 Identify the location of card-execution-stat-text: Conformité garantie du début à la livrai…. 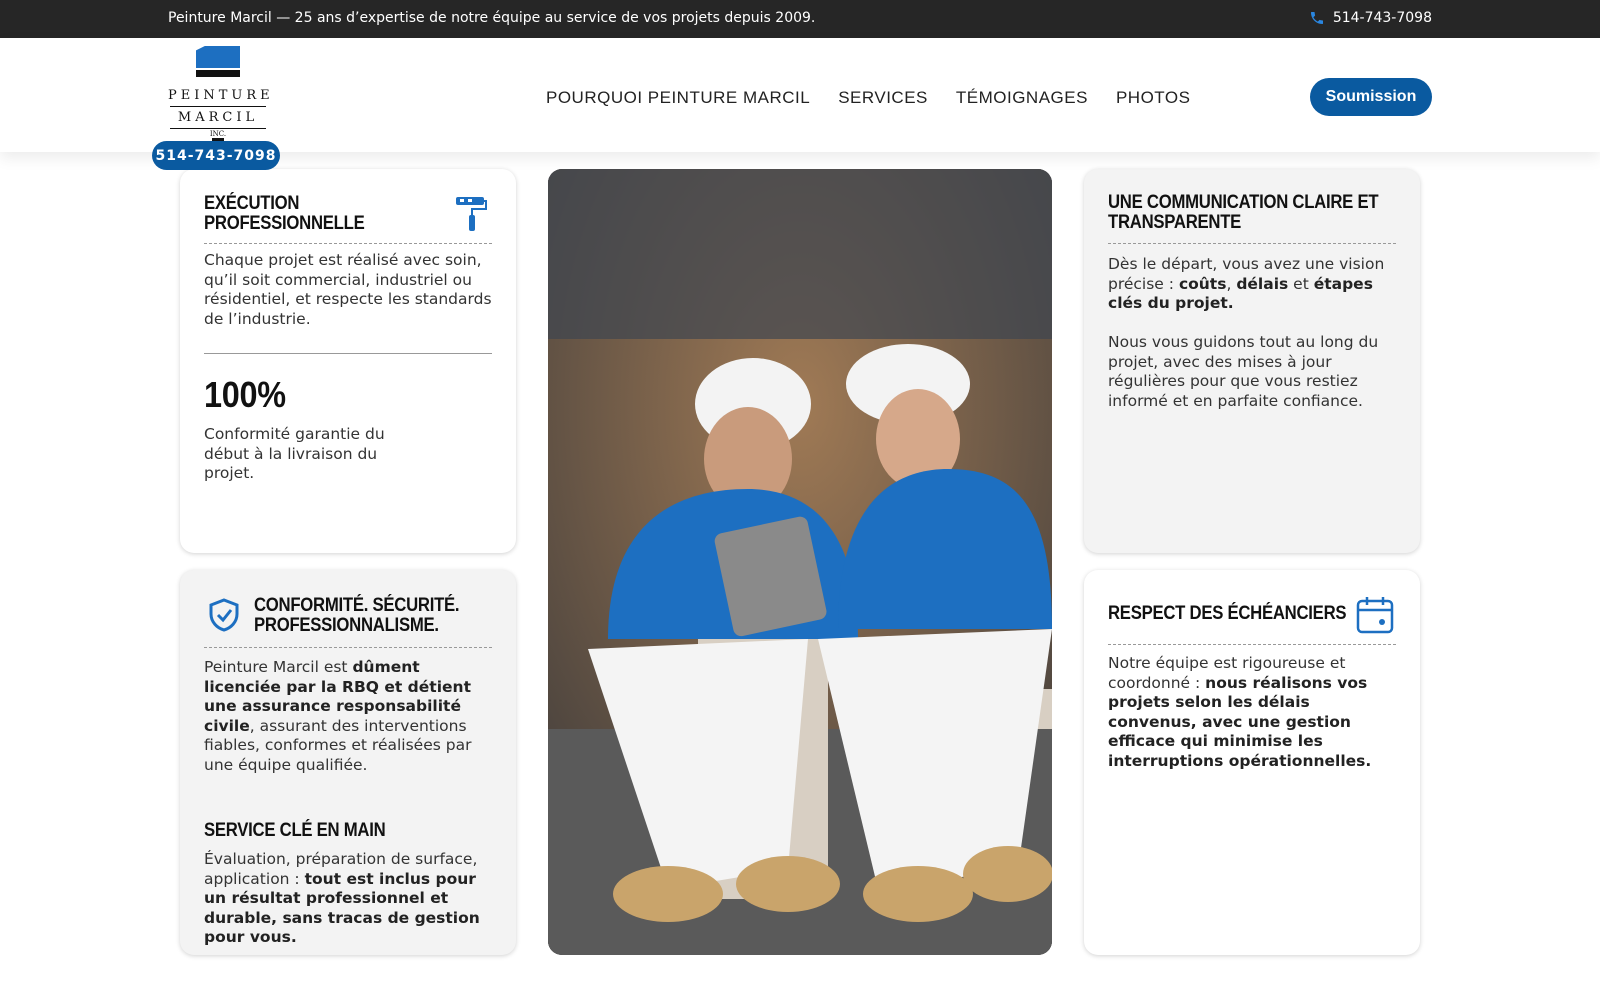
(294, 453).